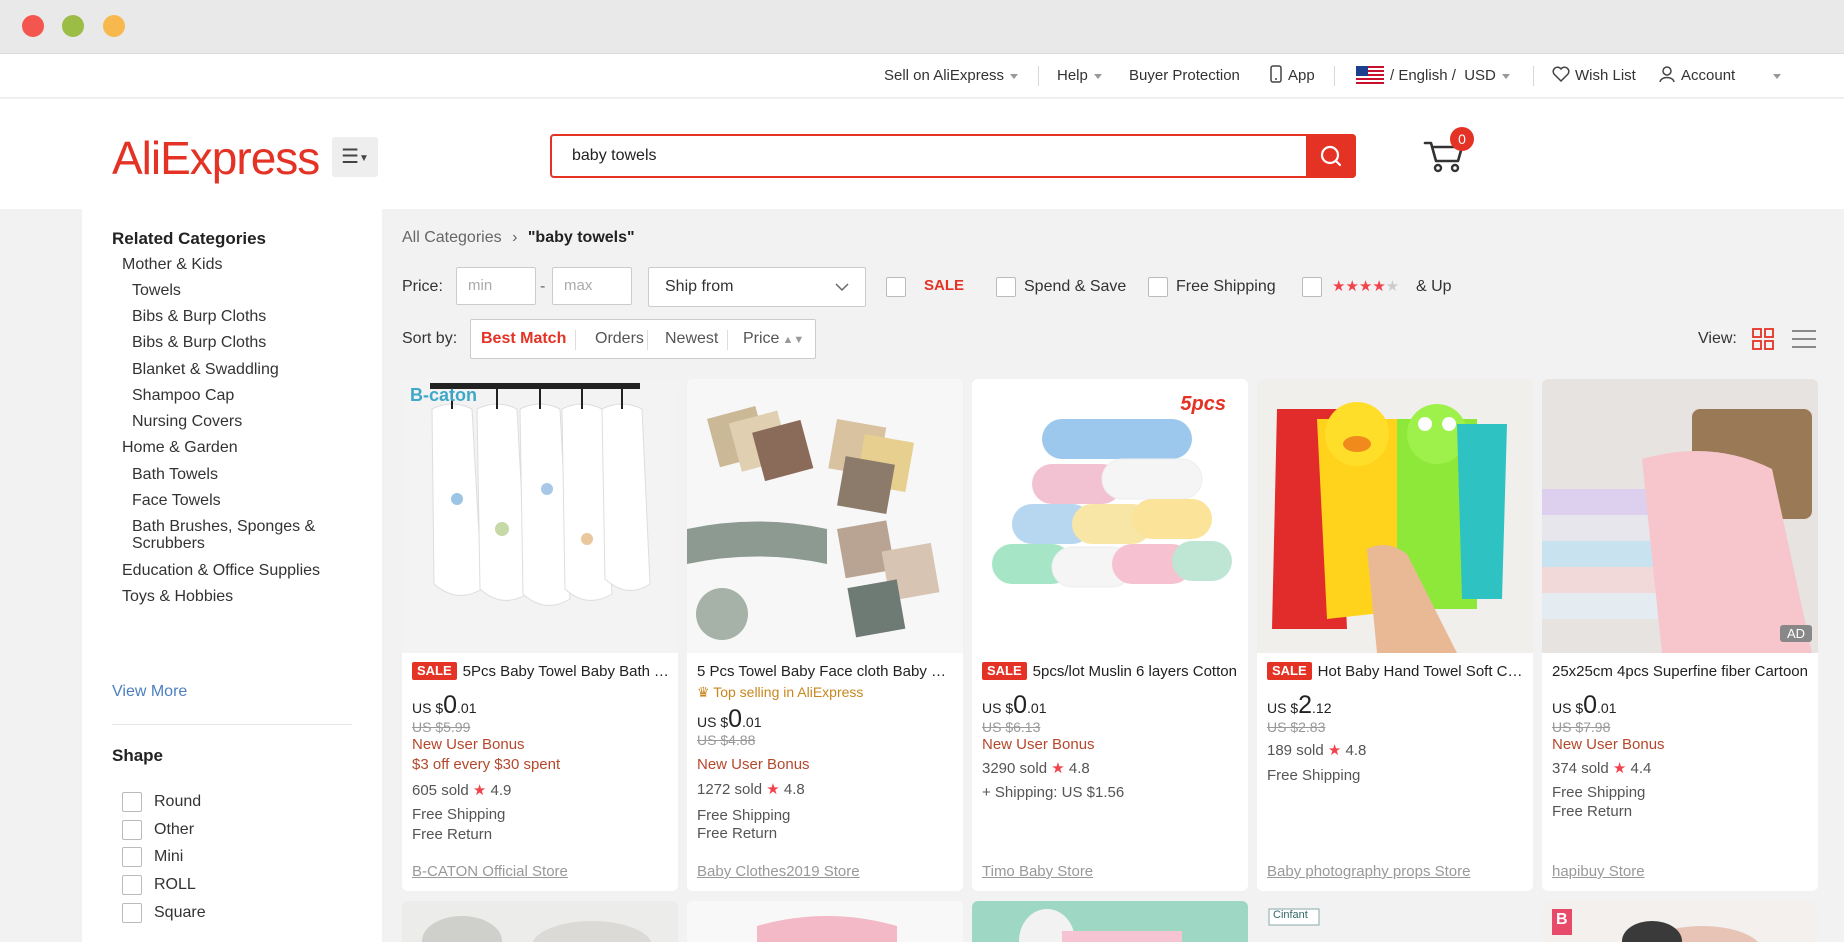 This screenshot has height=942, width=1844. Describe the element at coordinates (827, 672) in the screenshot. I see `product-title: 5 Pcs Towel Baby Face cloth Baby Wash` at that location.